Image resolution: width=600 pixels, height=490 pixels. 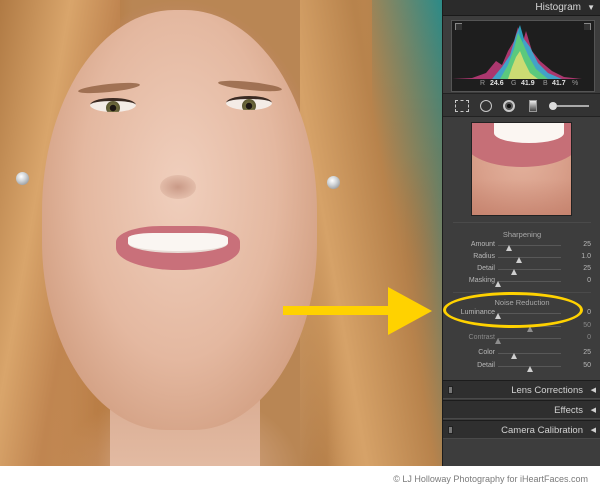 I want to click on right-eye, so click(x=249, y=103).